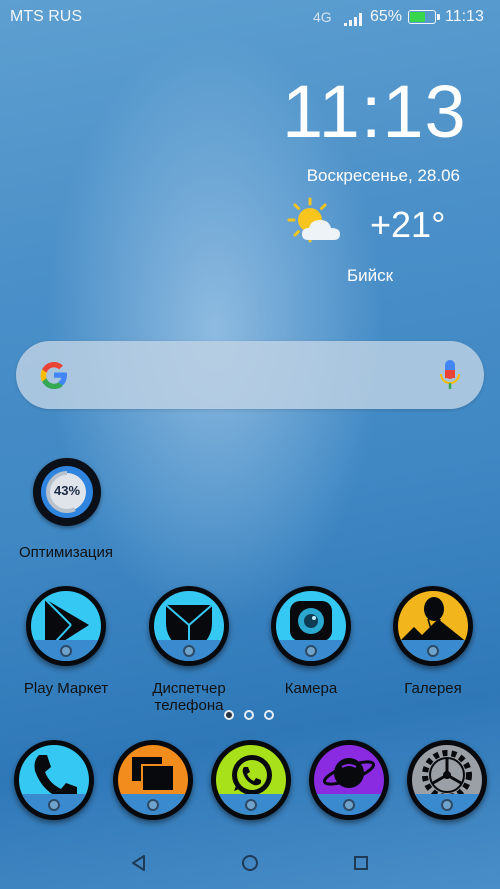 The height and width of the screenshot is (889, 500). What do you see at coordinates (53, 375) in the screenshot?
I see `google-icon` at bounding box center [53, 375].